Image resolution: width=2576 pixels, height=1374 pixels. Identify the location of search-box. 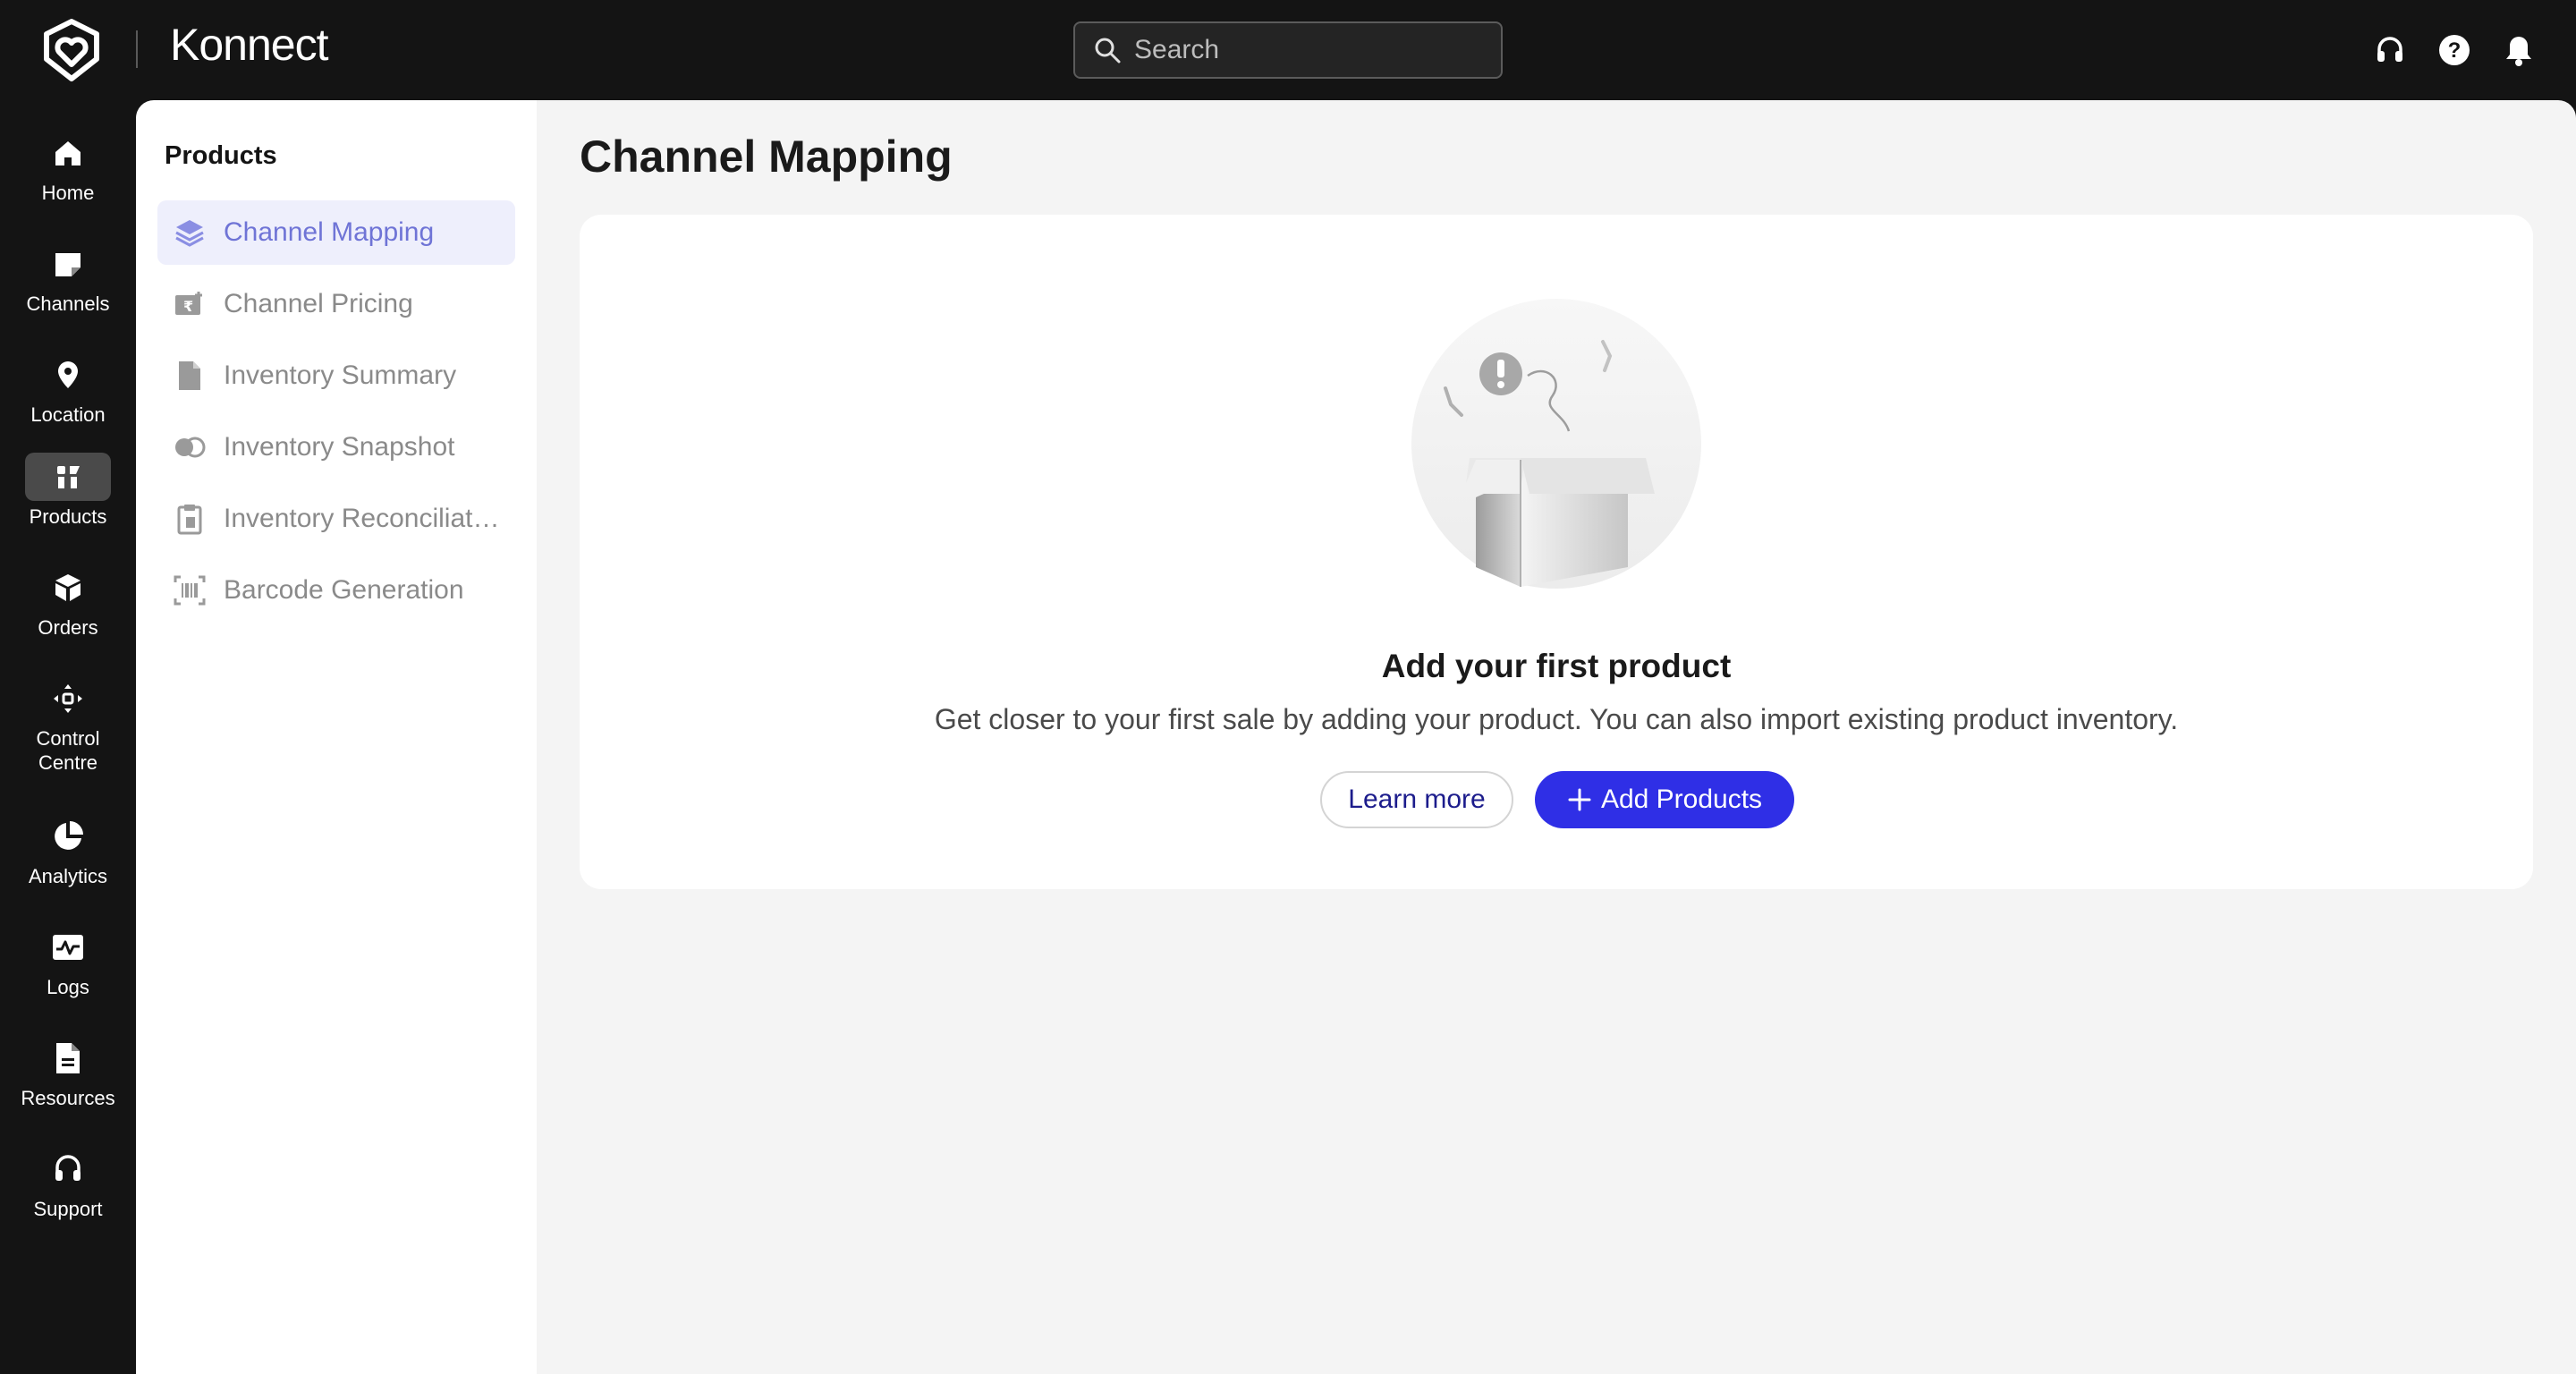
(1288, 50).